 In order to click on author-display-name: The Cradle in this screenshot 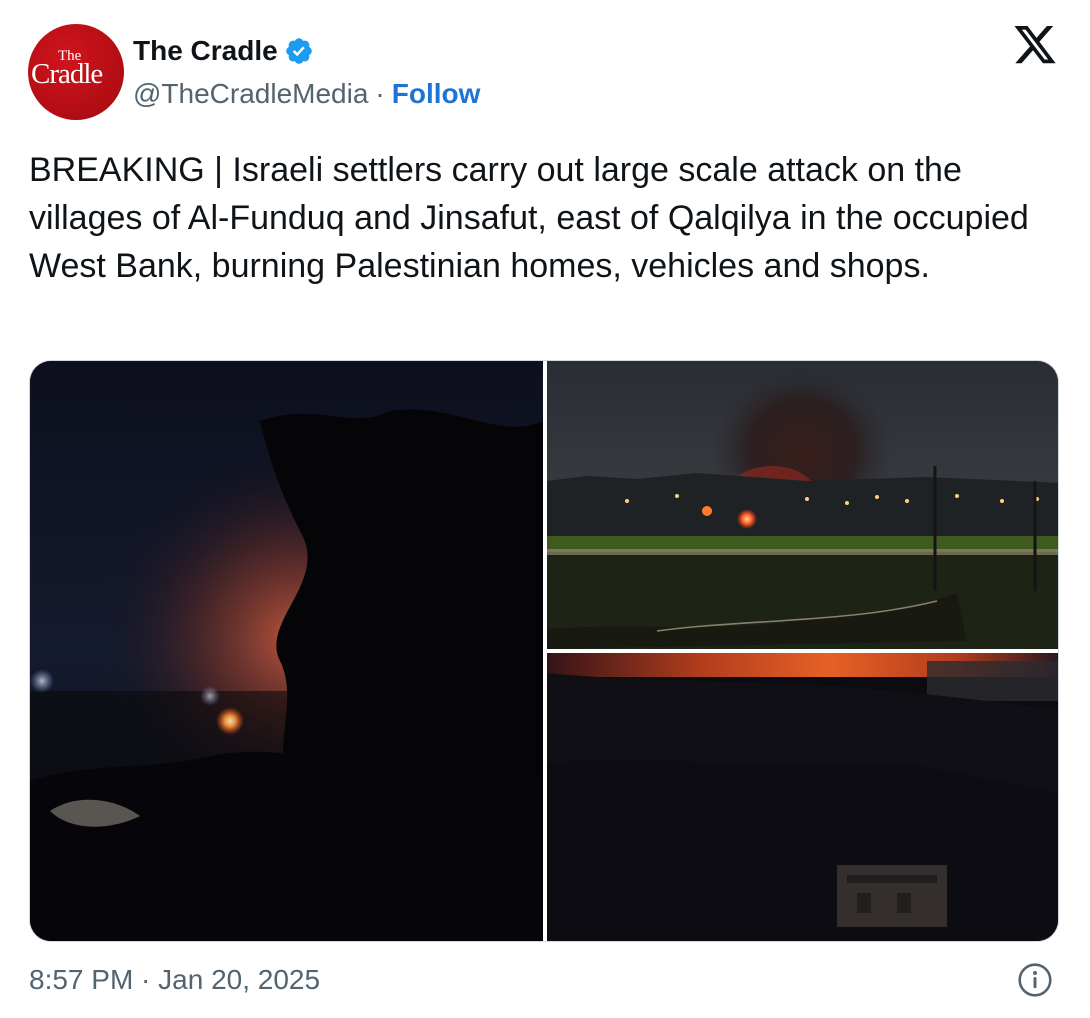, I will do `click(205, 51)`.